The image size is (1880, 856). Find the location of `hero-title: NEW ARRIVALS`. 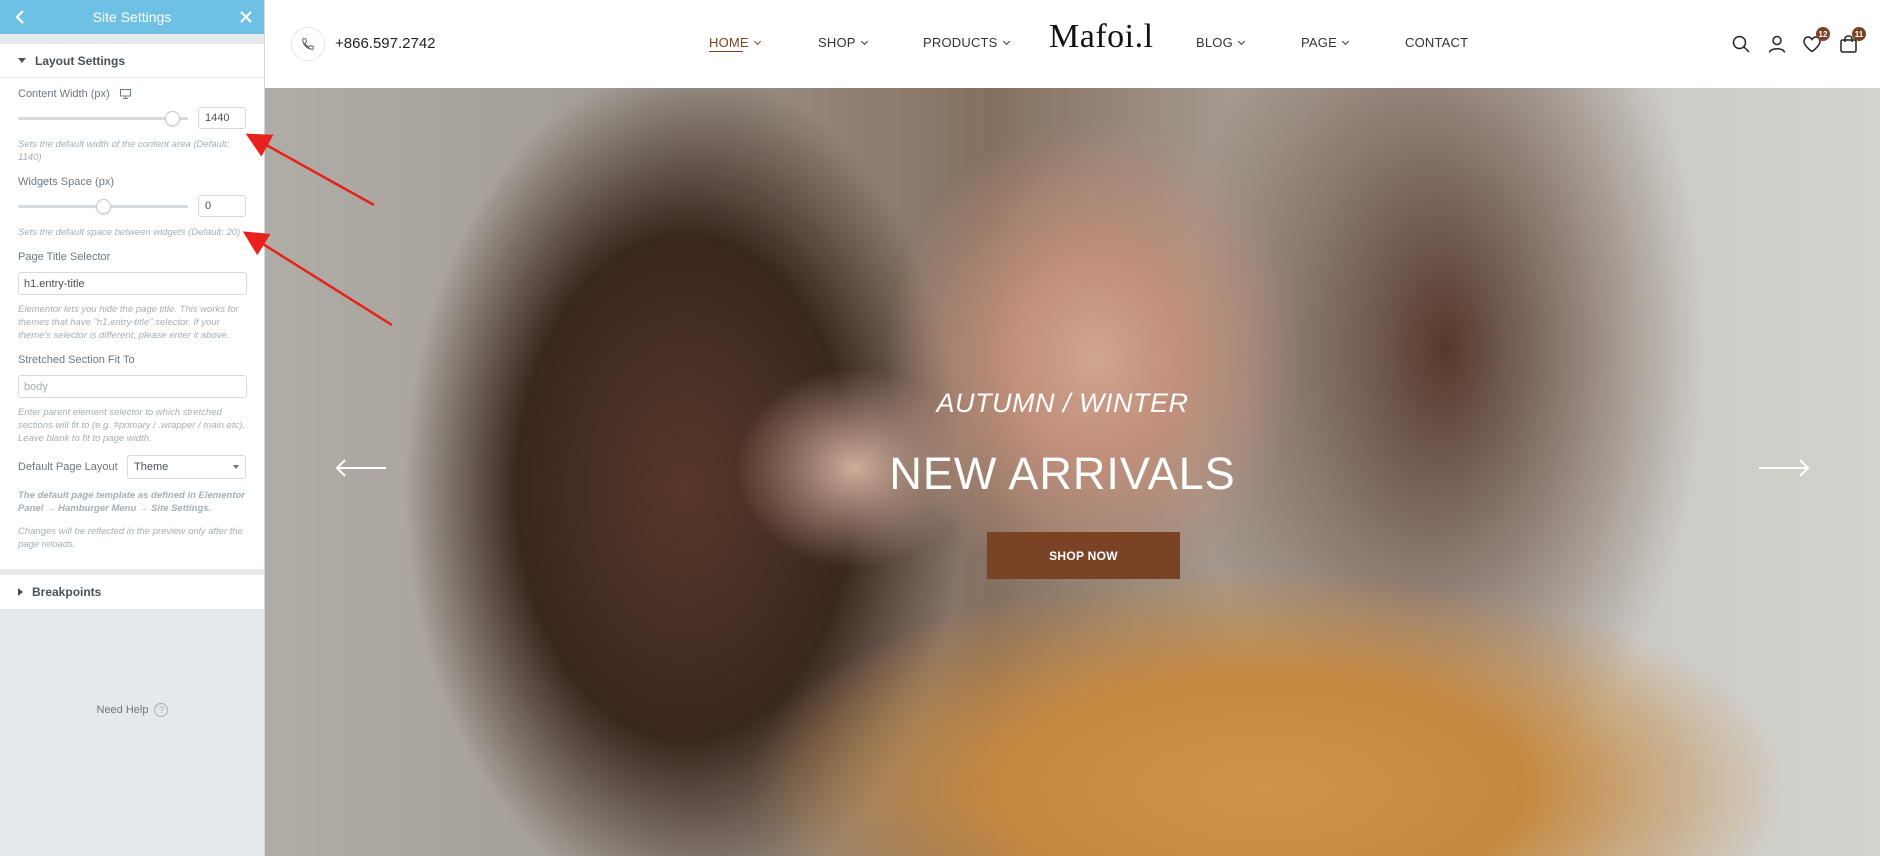

hero-title: NEW ARRIVALS is located at coordinates (1062, 473).